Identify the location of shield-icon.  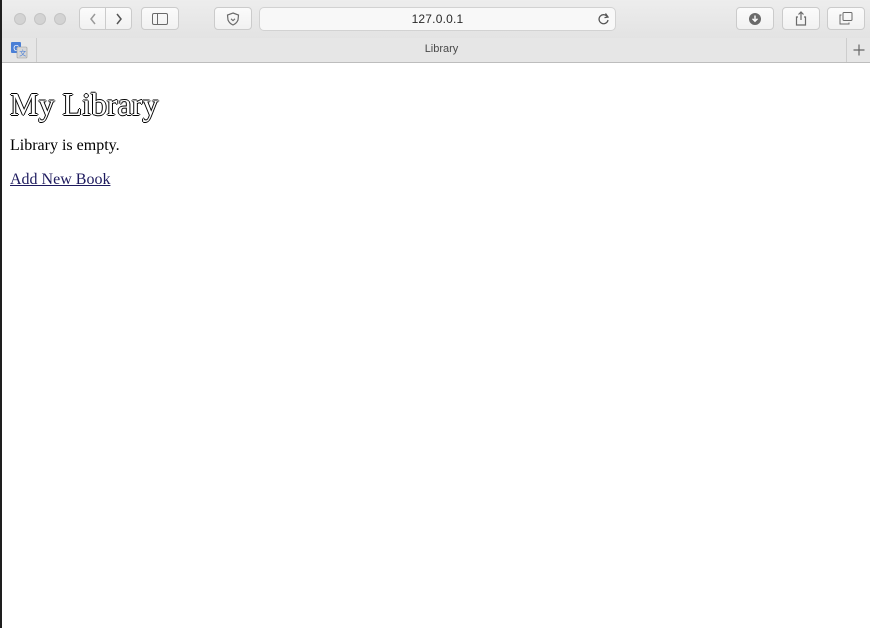
(233, 18).